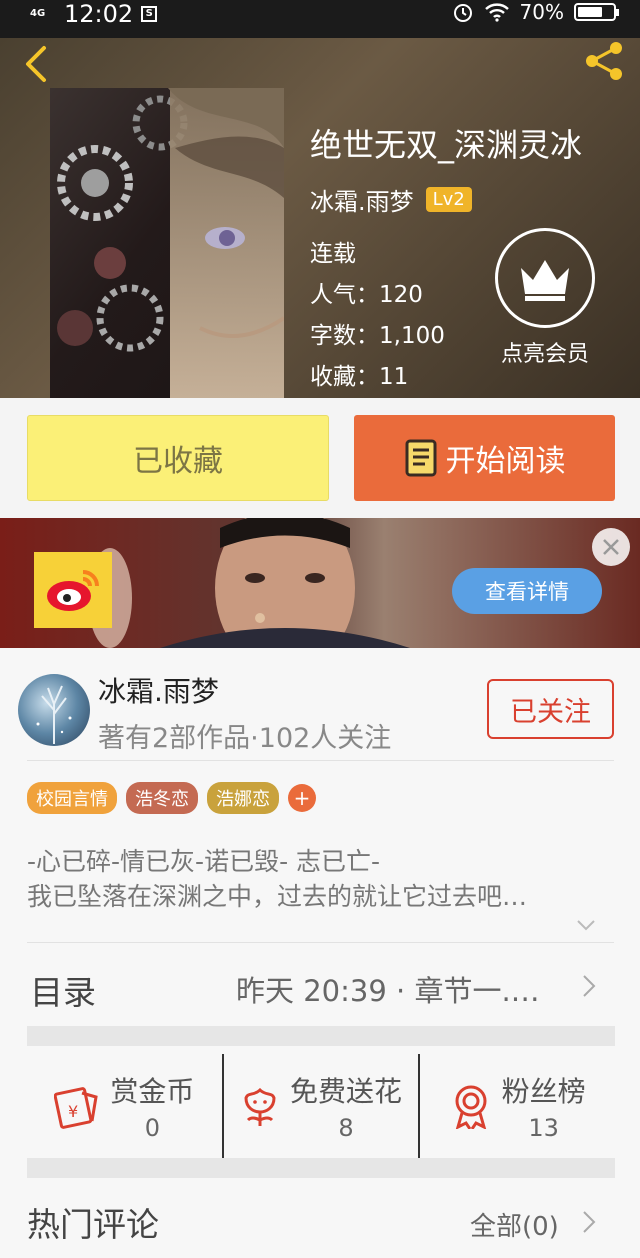 This screenshot has height=1258, width=640. I want to click on vip-button: 点亮会员, so click(545, 298).